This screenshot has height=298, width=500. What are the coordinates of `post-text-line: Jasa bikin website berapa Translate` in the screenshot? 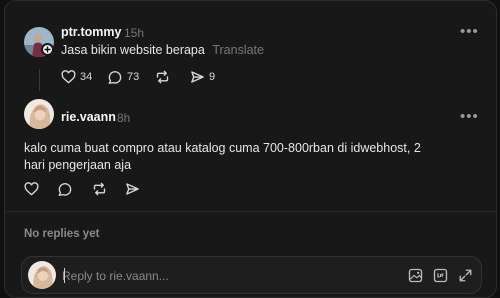 It's located at (162, 50).